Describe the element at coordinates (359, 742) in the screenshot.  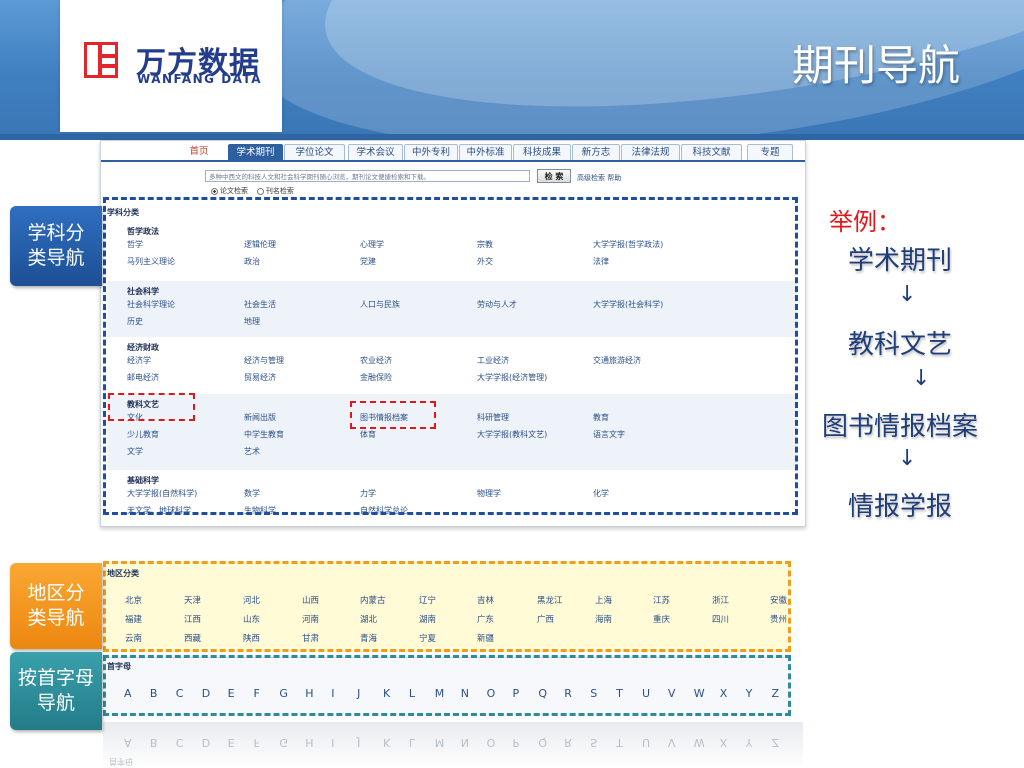
I see `letter-reflection: J` at that location.